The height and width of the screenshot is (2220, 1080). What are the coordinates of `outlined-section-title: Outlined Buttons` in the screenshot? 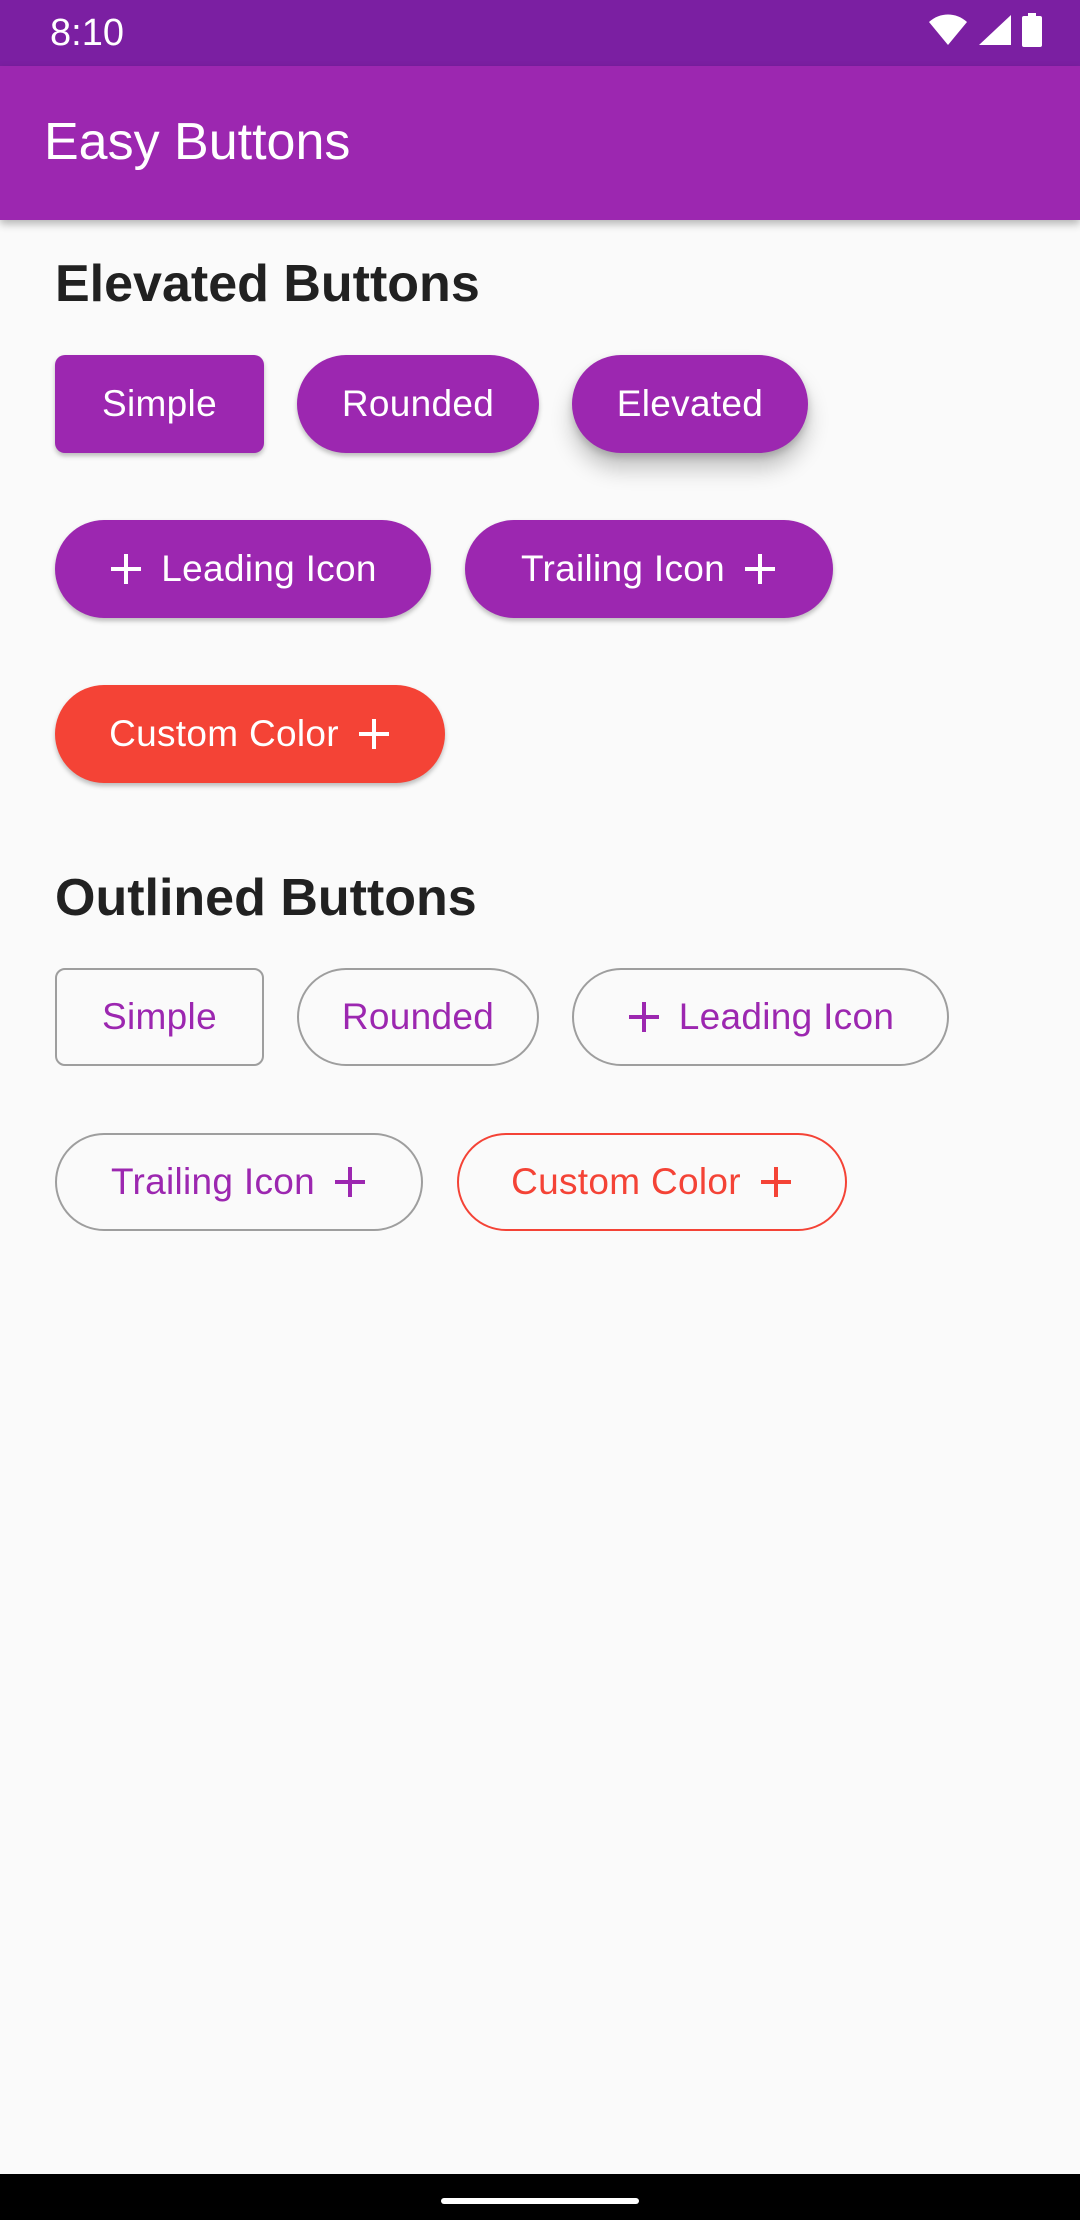 It's located at (266, 898).